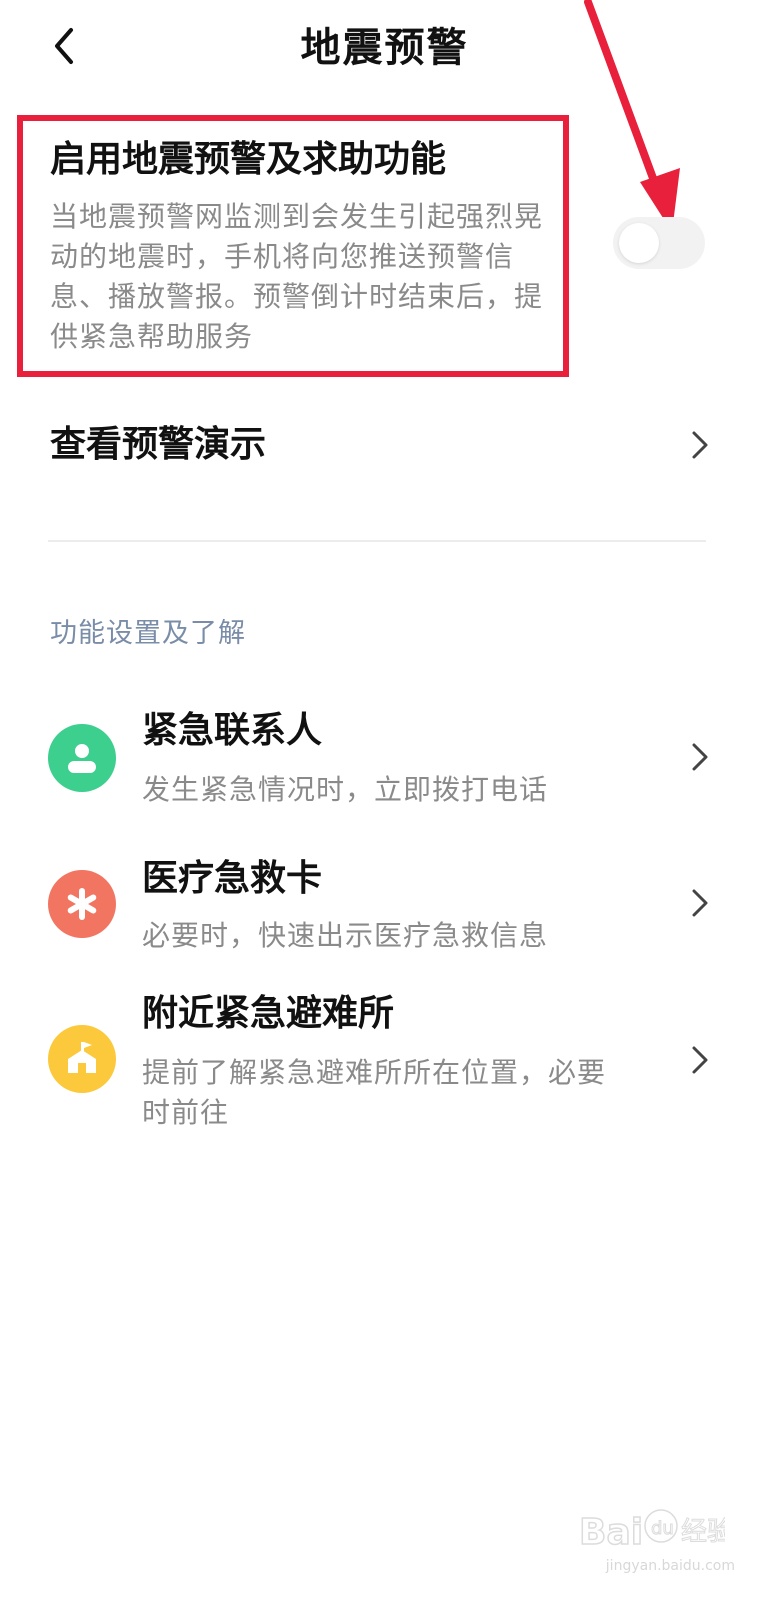 The width and height of the screenshot is (769, 1600). I want to click on warning-toggle-switch, so click(659, 243).